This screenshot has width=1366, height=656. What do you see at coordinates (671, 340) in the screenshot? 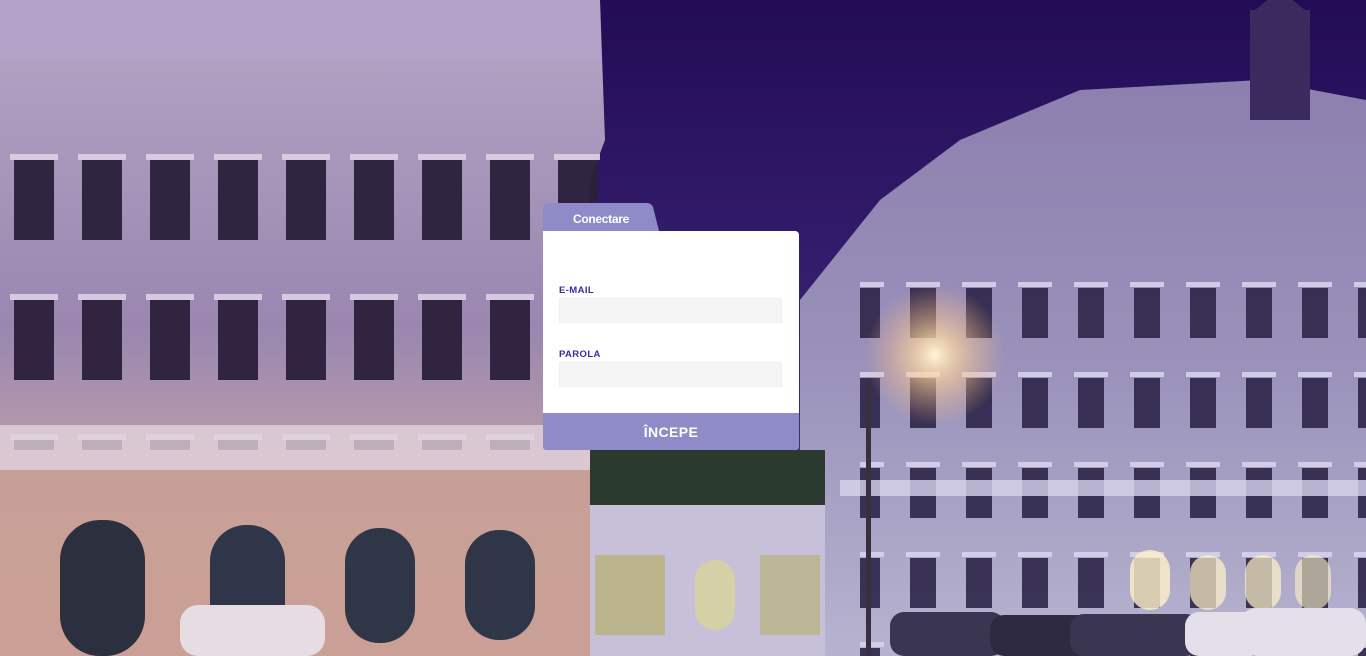
I see `login-form: E-MAIL PAROLA ÎNCEPE` at bounding box center [671, 340].